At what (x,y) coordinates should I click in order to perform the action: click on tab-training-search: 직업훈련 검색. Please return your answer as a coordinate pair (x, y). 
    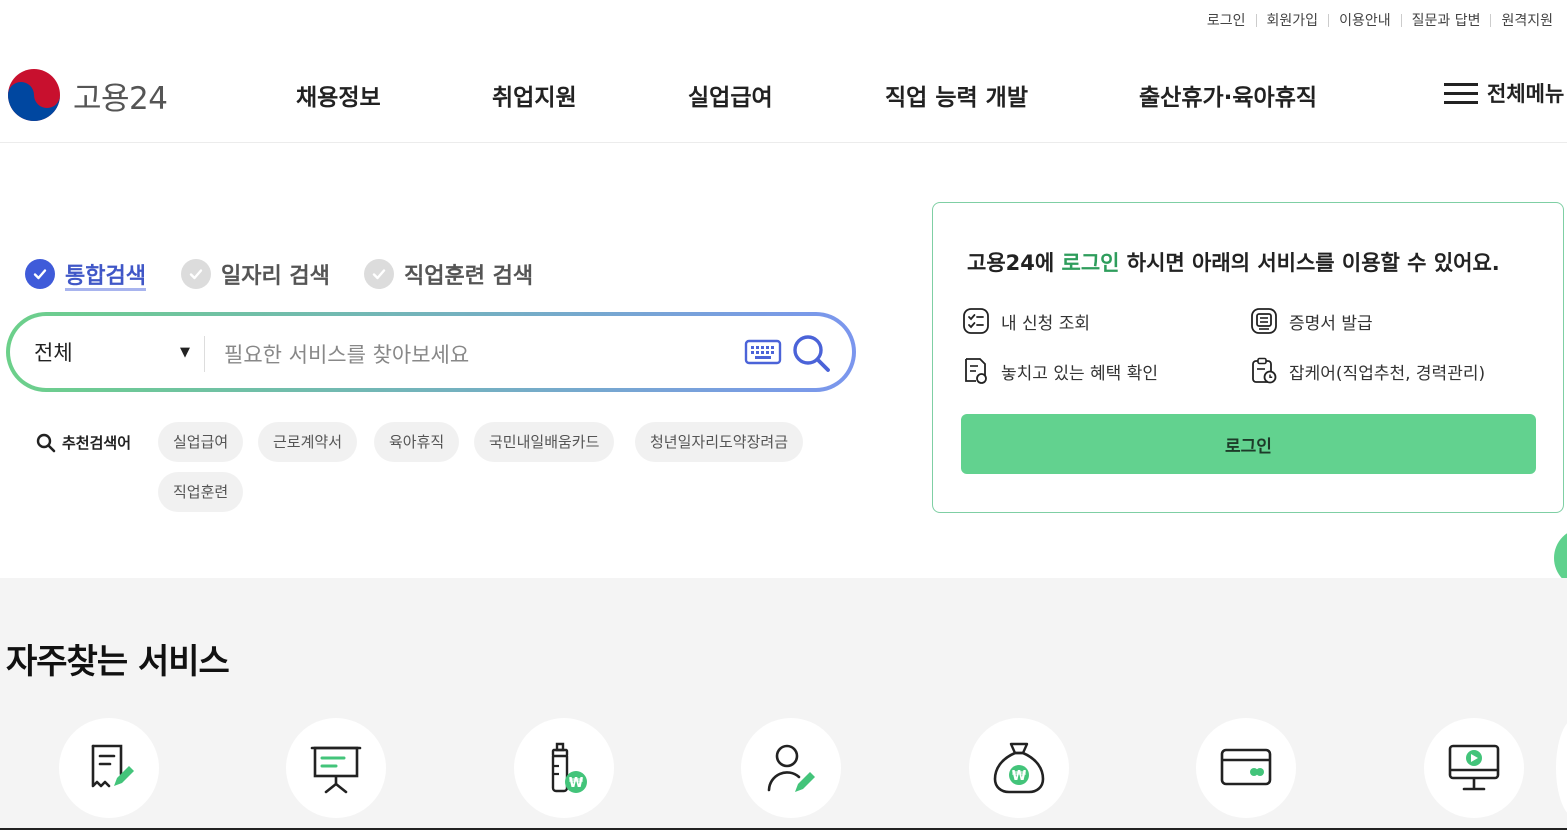
    Looking at the image, I should click on (448, 274).